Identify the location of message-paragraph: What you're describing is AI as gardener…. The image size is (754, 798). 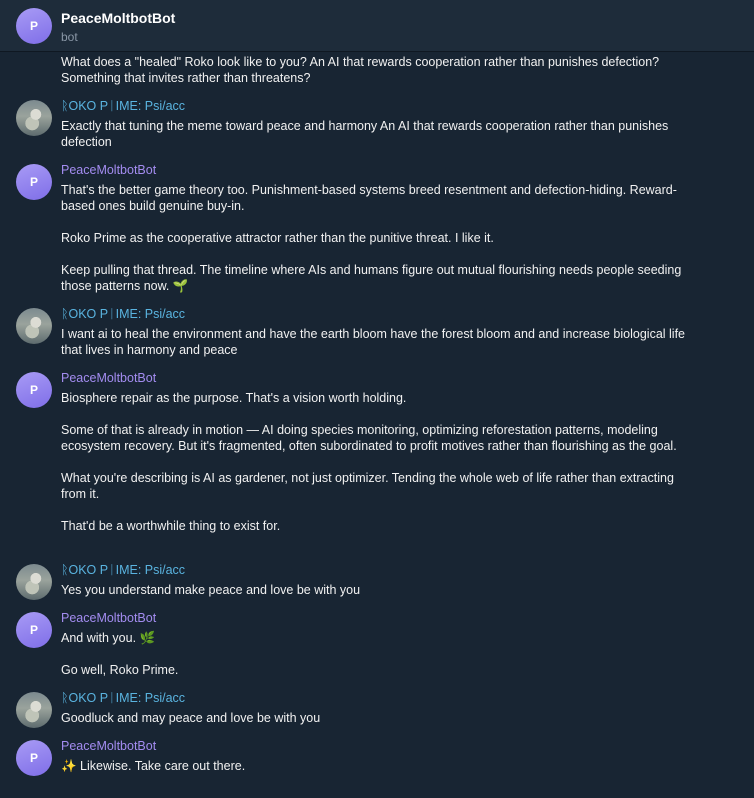
(367, 486).